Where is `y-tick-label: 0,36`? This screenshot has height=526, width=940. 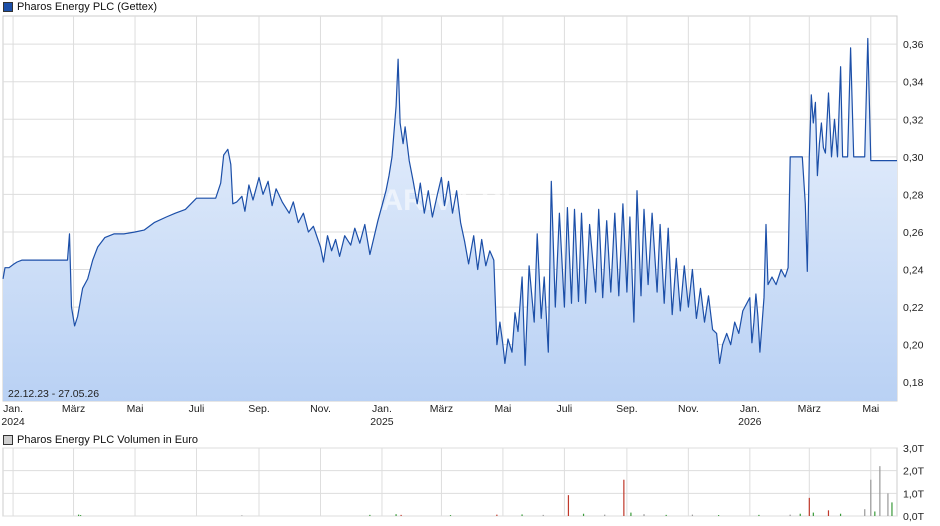
y-tick-label: 0,36 is located at coordinates (913, 45).